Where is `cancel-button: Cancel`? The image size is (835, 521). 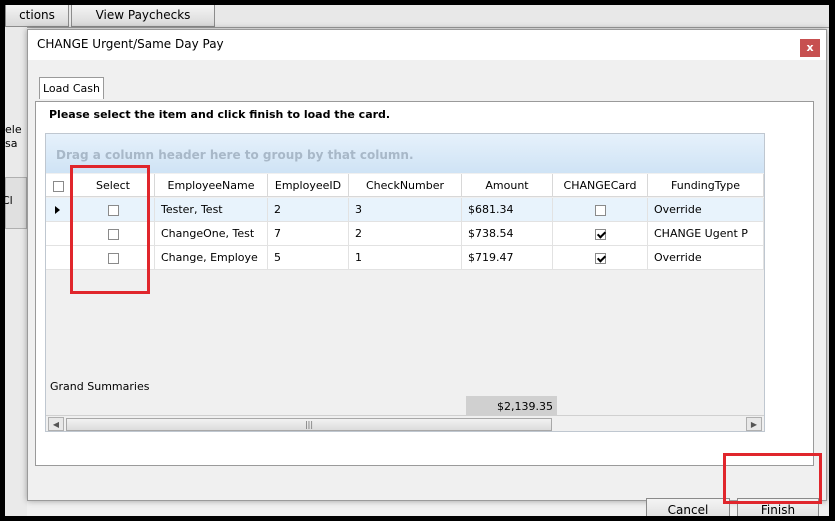
cancel-button: Cancel is located at coordinates (688, 507).